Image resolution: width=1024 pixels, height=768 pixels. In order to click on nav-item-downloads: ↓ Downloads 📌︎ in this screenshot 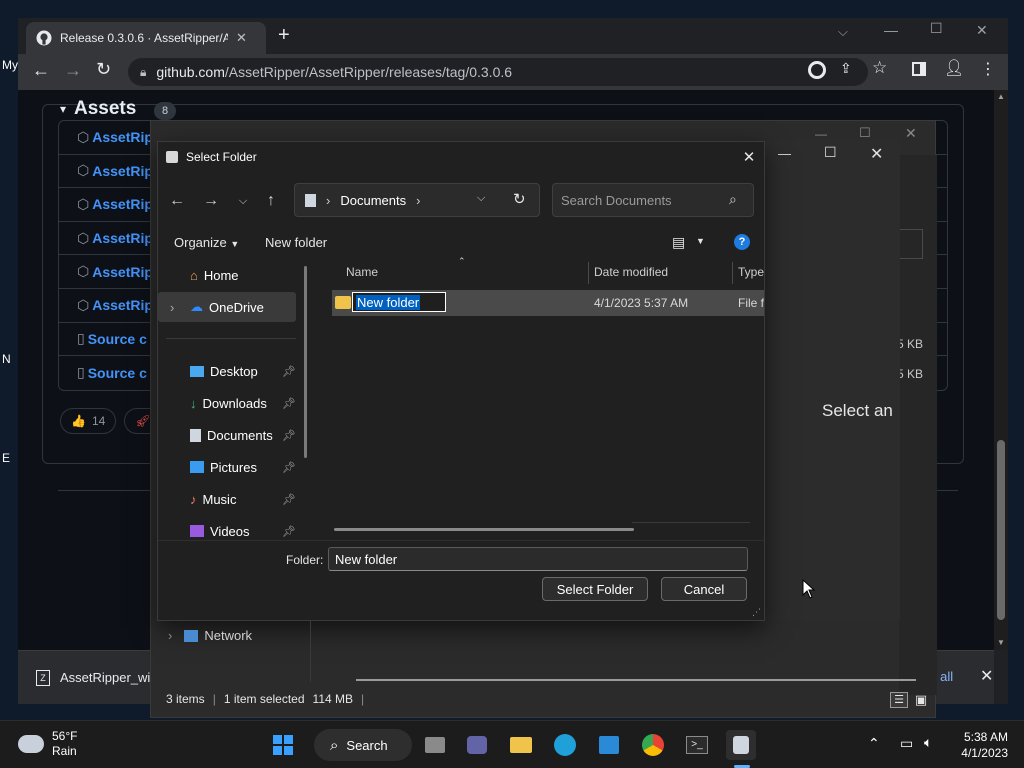, I will do `click(227, 403)`.